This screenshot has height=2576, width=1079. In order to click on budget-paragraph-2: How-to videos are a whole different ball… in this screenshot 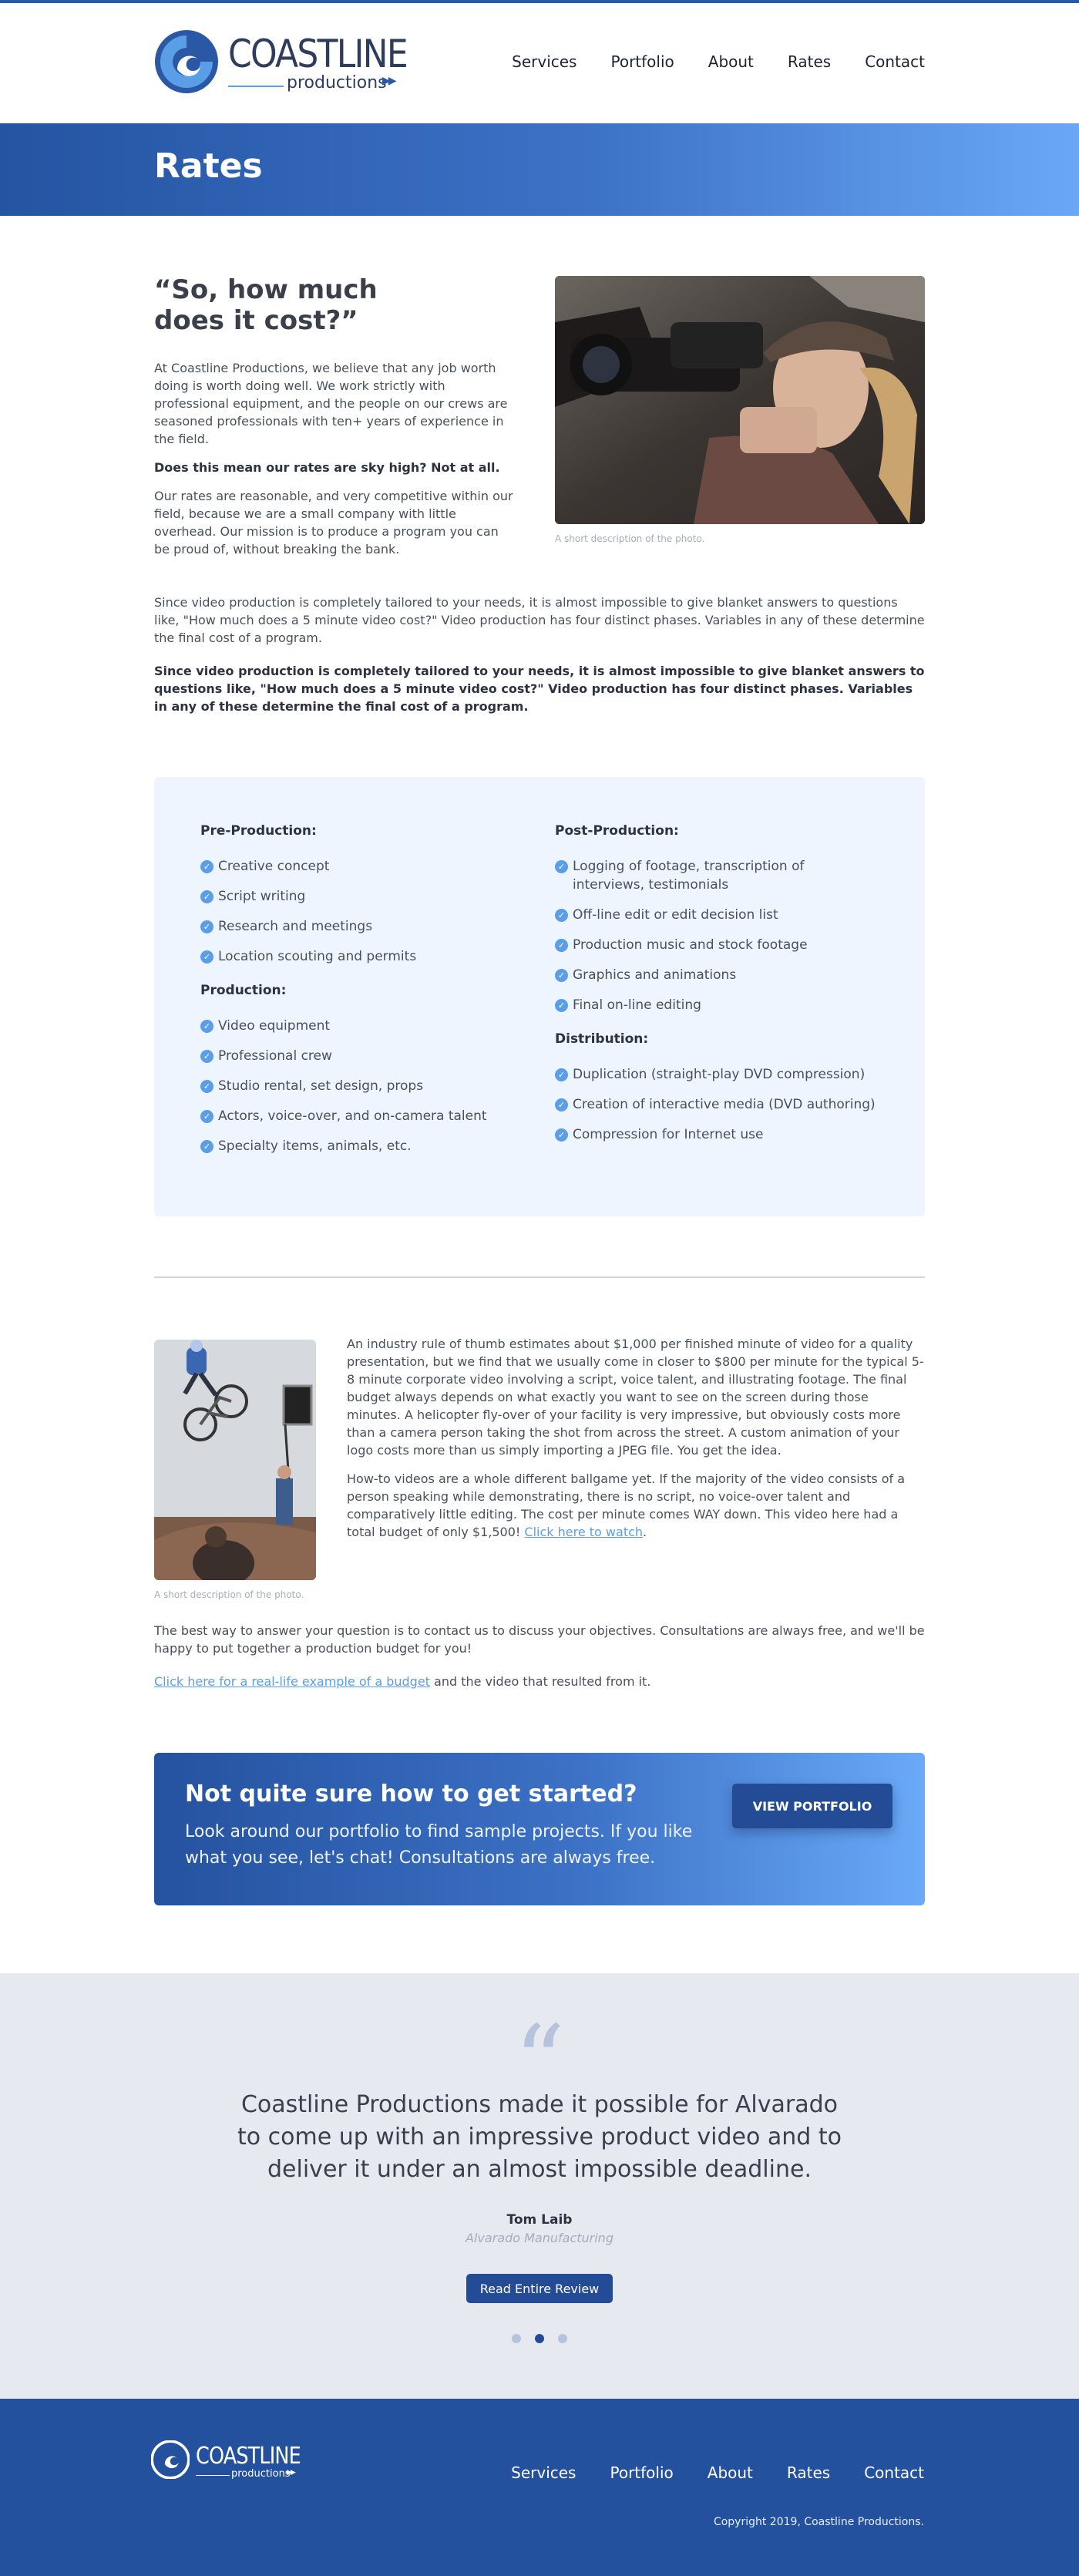, I will do `click(626, 1505)`.